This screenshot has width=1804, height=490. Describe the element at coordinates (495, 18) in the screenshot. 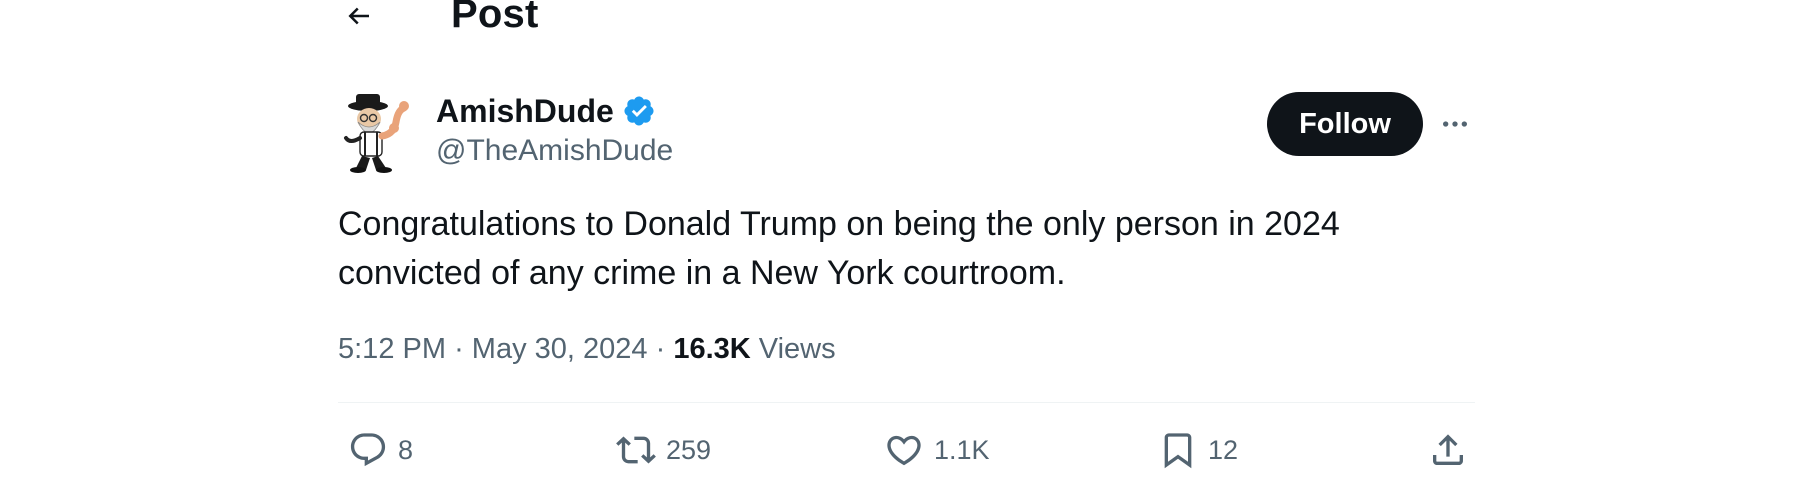

I see `page-title: Post` at that location.